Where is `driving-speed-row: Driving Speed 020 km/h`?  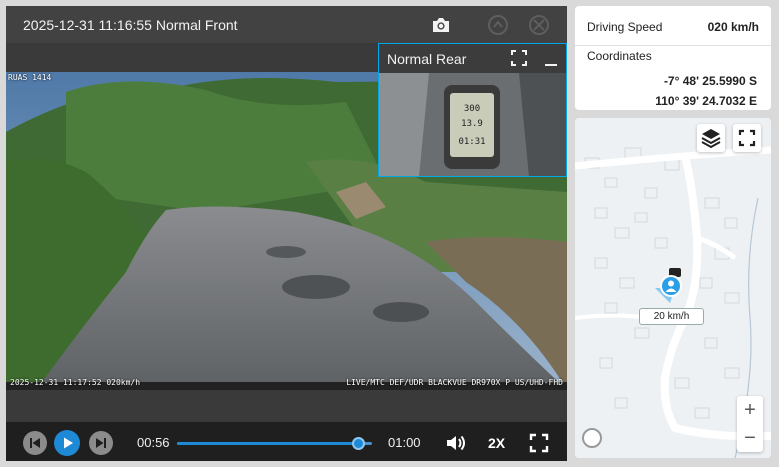
driving-speed-row: Driving Speed 020 km/h is located at coordinates (673, 26).